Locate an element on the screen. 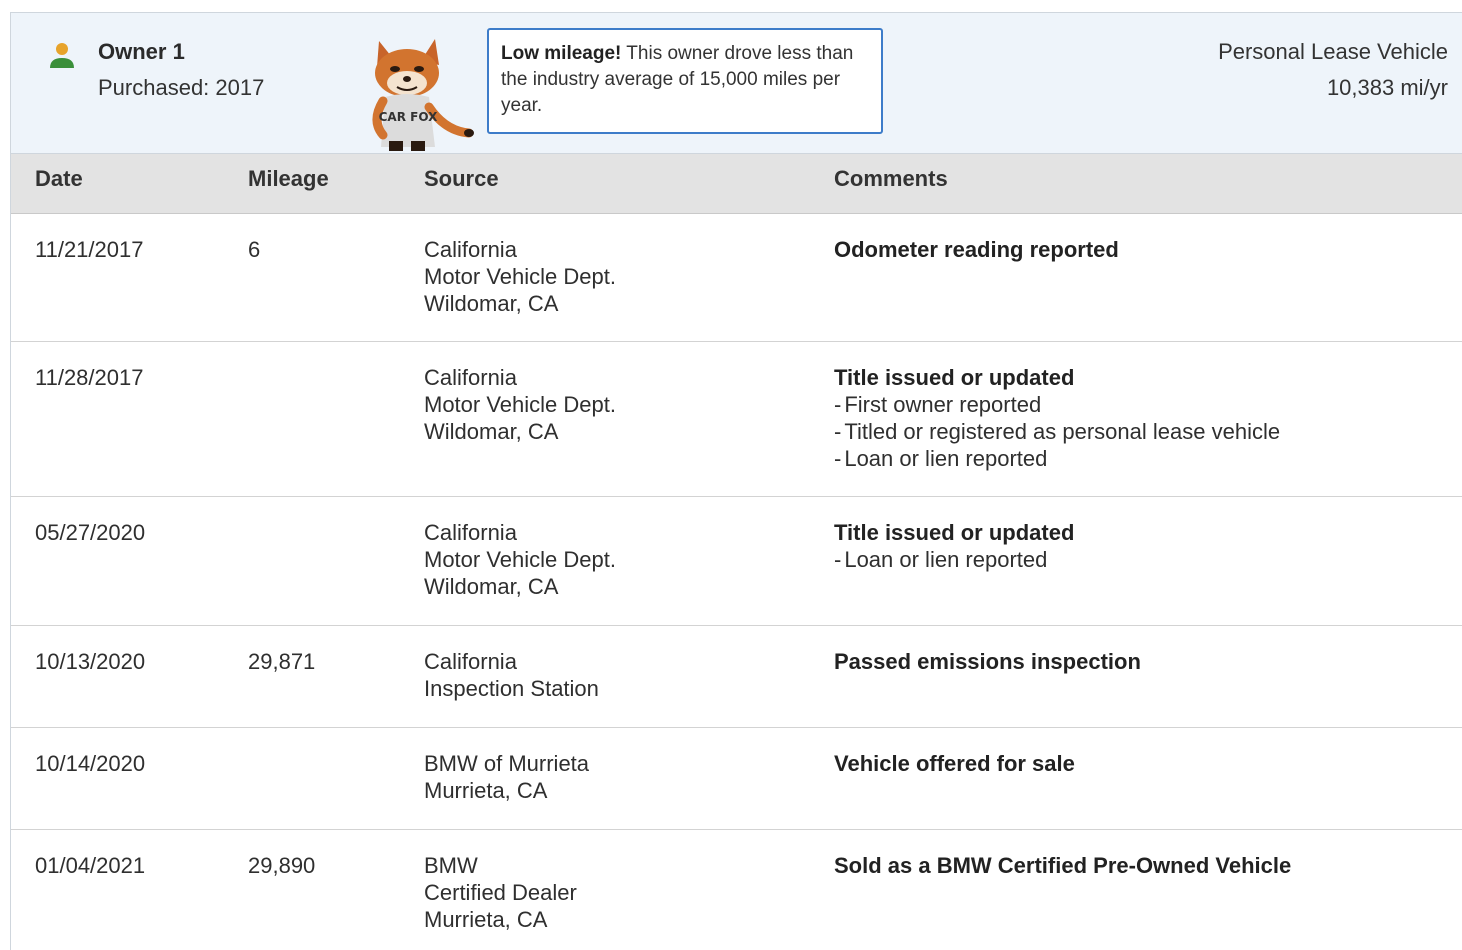 This screenshot has height=950, width=1462. callout-heading: Low mileage! is located at coordinates (561, 53).